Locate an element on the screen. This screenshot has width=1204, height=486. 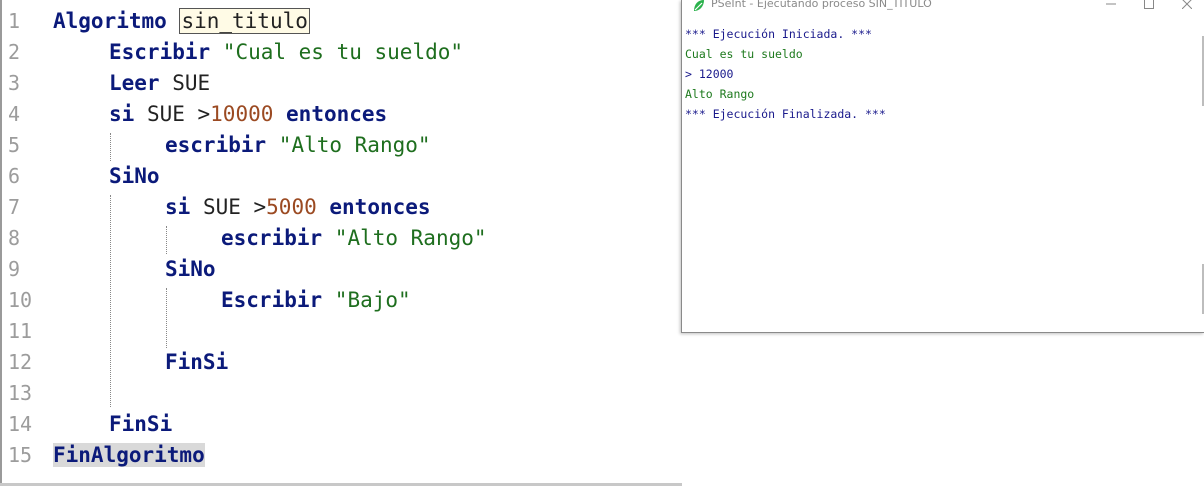
line-number: 8 is located at coordinates (14, 238).